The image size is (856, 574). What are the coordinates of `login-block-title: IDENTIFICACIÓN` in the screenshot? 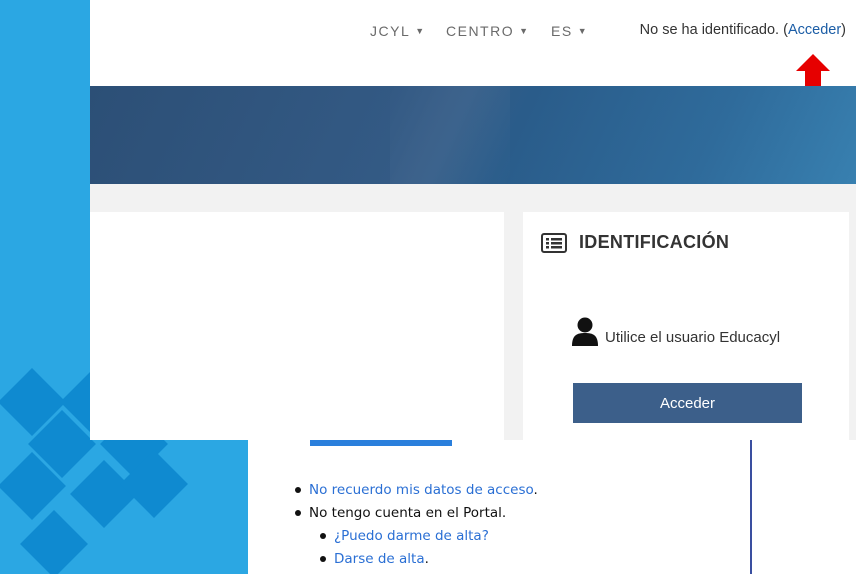 It's located at (654, 242).